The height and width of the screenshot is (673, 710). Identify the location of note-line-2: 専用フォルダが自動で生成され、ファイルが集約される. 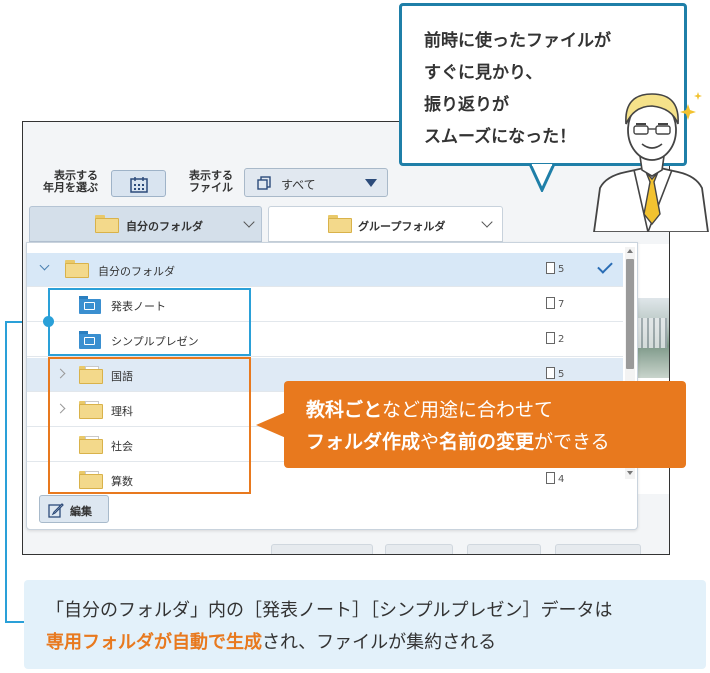
(271, 642).